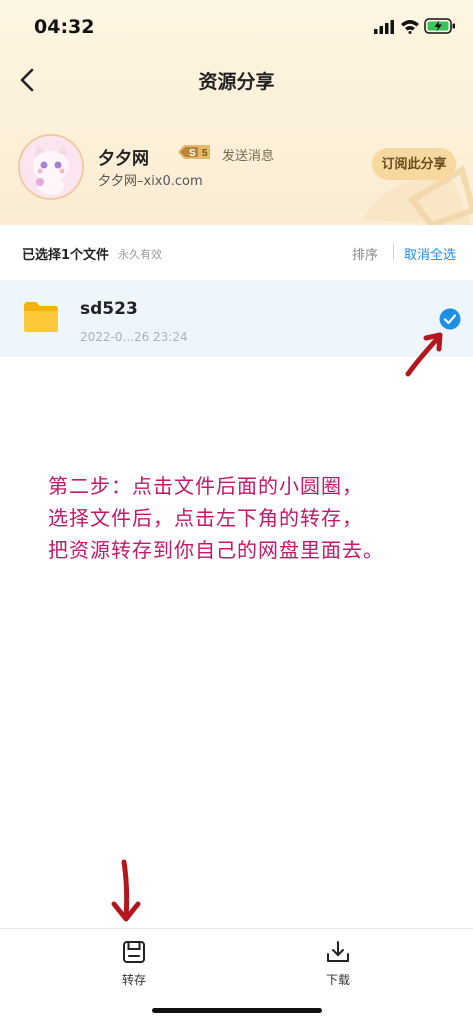  I want to click on user-site: 夕夕网–xix0.com, so click(150, 181).